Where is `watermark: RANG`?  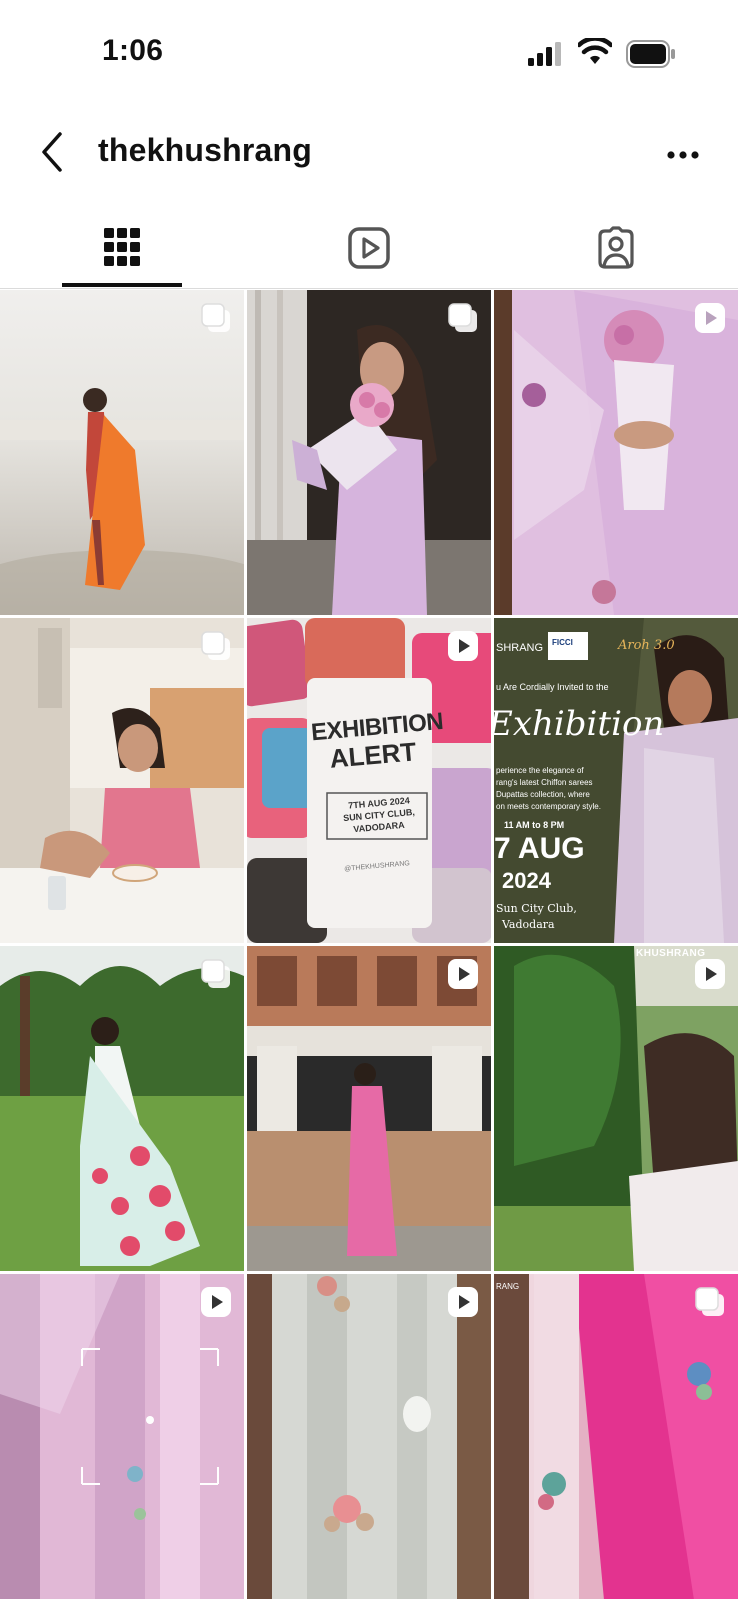
watermark: RANG is located at coordinates (508, 1286).